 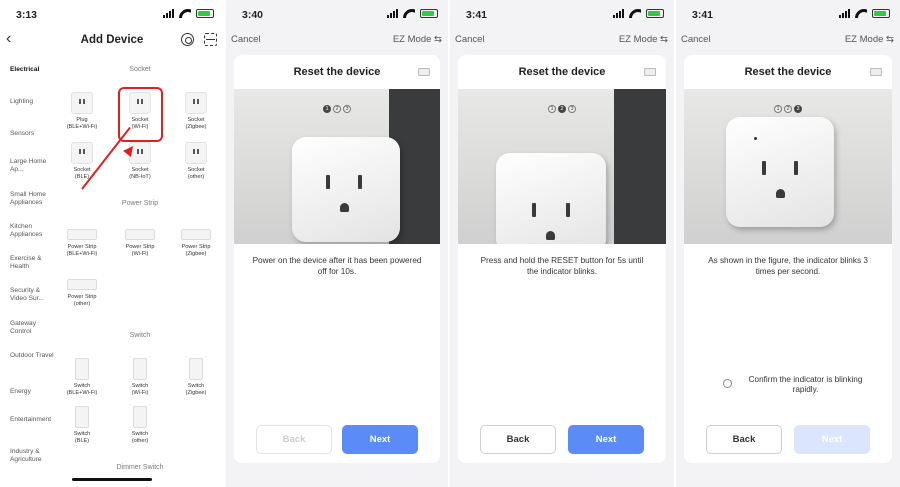 What do you see at coordinates (34, 102) in the screenshot?
I see `category-item: Lighting` at bounding box center [34, 102].